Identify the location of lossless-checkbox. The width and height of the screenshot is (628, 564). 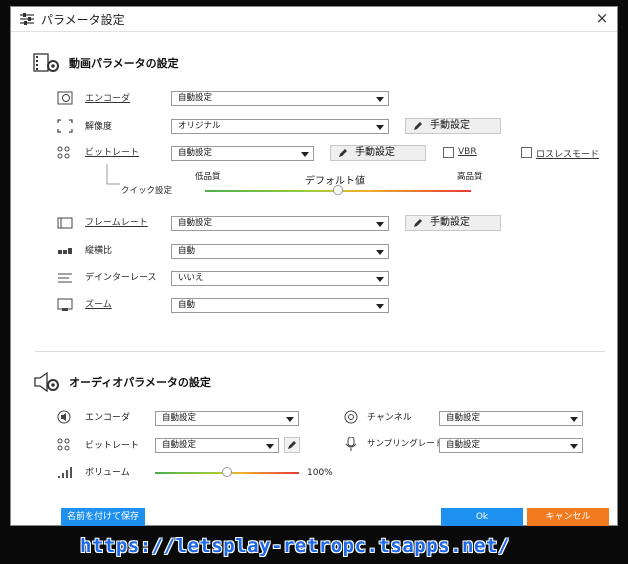
(526, 152).